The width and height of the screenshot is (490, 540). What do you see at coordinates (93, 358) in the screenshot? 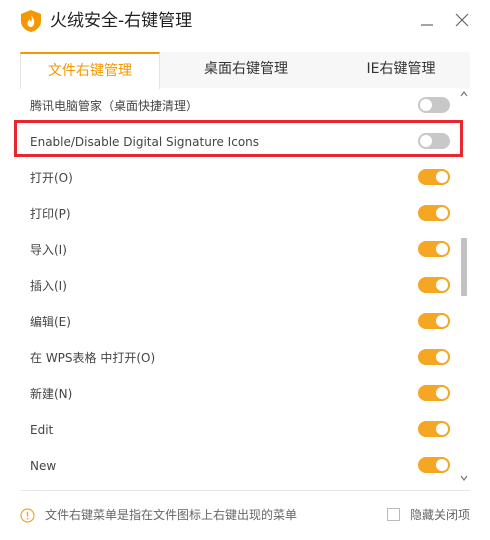
I see `item-label: 在 WPS表格 中打开(O)` at bounding box center [93, 358].